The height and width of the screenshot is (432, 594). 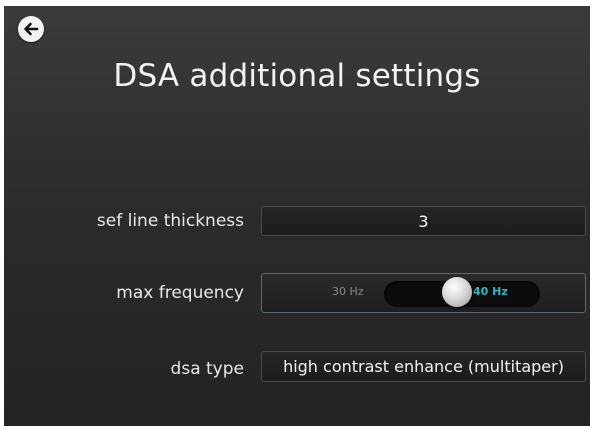 I want to click on frequency-option-40hz: 40 Hz, so click(x=490, y=291).